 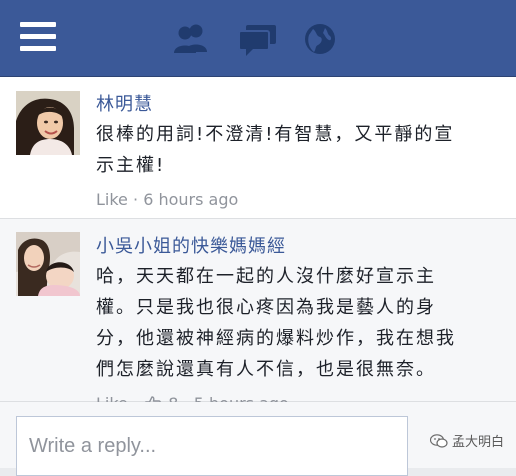 I want to click on comment-text-line: 哈，天天都在一起的人沒什麼好宣示主, so click(x=266, y=276).